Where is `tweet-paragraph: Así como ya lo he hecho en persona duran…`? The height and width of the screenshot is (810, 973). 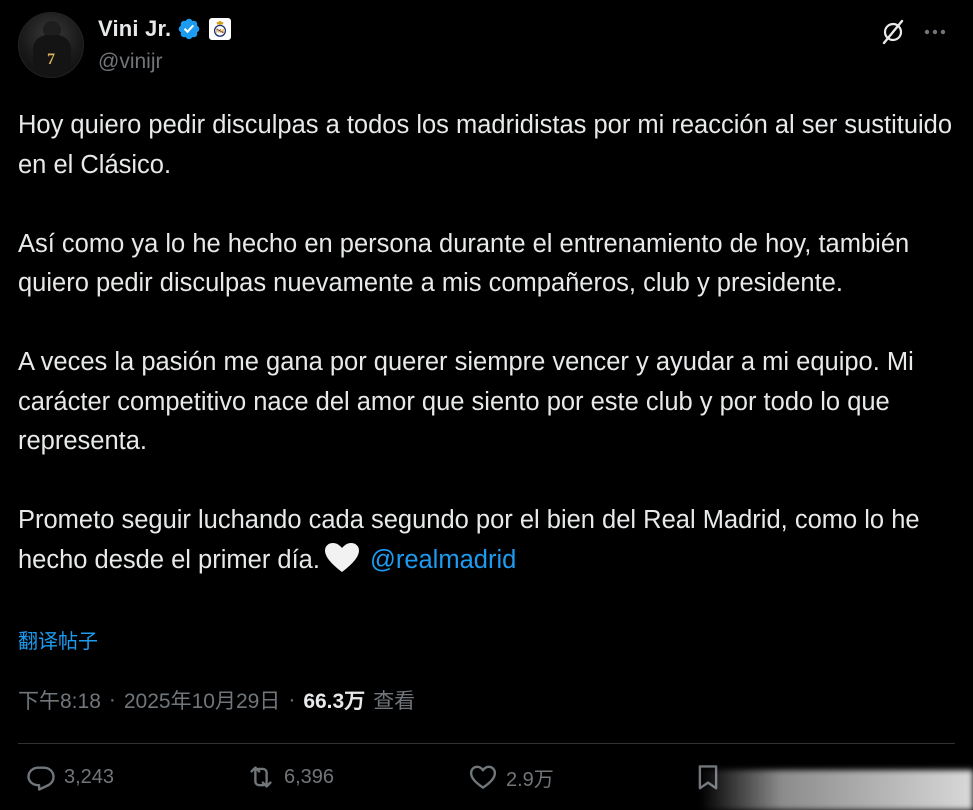
tweet-paragraph: Así como ya lo he hecho en persona duran… is located at coordinates (464, 263).